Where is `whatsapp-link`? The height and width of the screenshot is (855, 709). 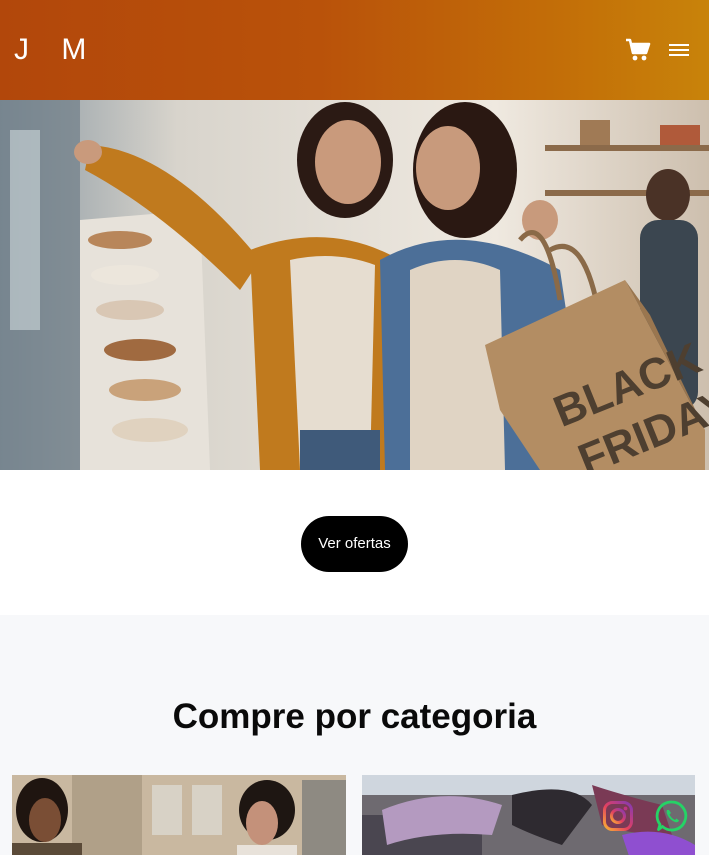
whatsapp-link is located at coordinates (672, 816).